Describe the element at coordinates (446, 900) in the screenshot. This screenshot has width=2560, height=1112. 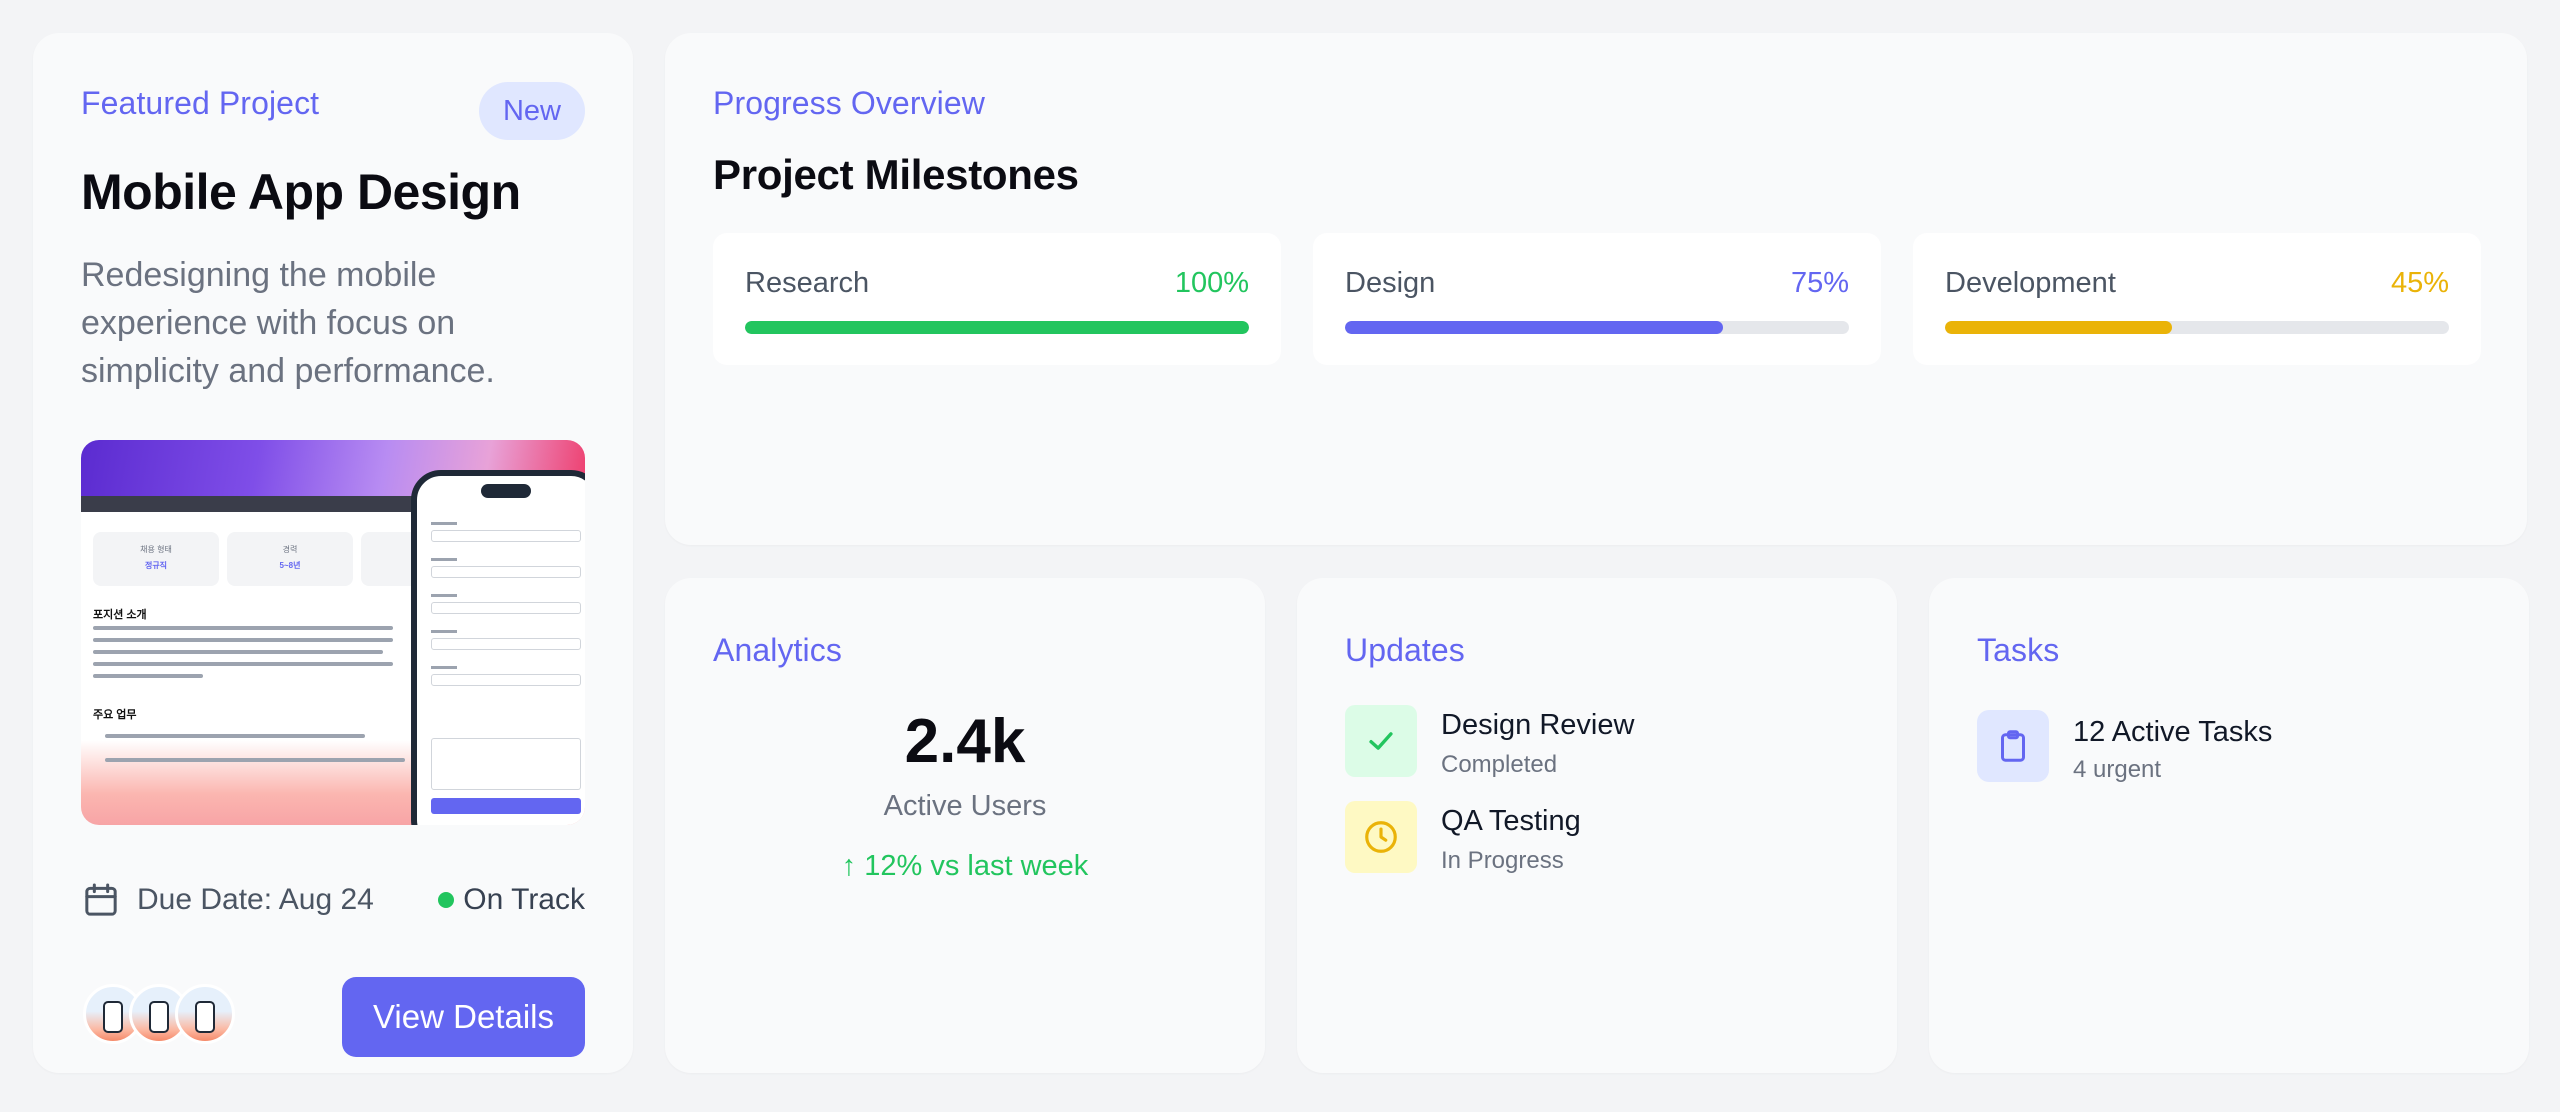
I see `status-dot` at that location.